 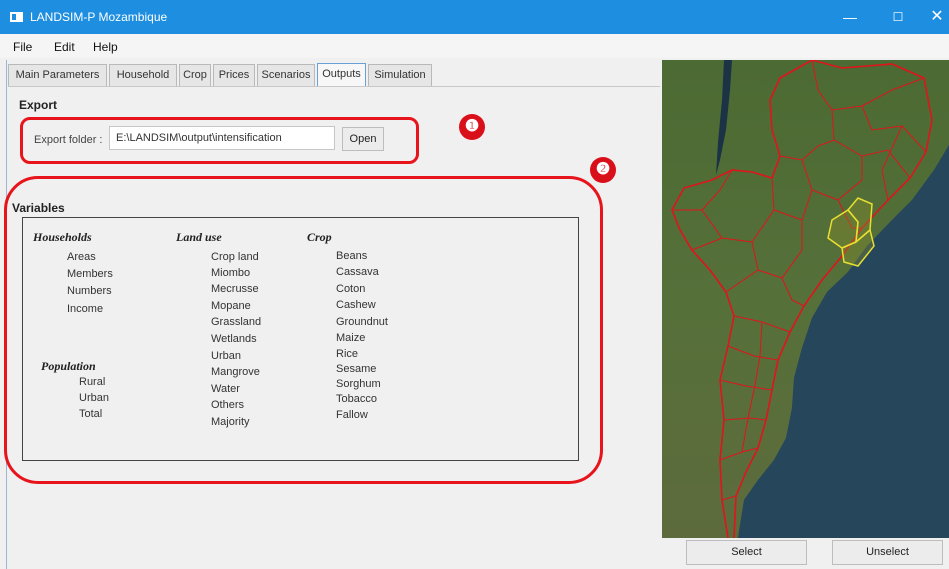 I want to click on var-crop-coton: Coton, so click(x=350, y=289).